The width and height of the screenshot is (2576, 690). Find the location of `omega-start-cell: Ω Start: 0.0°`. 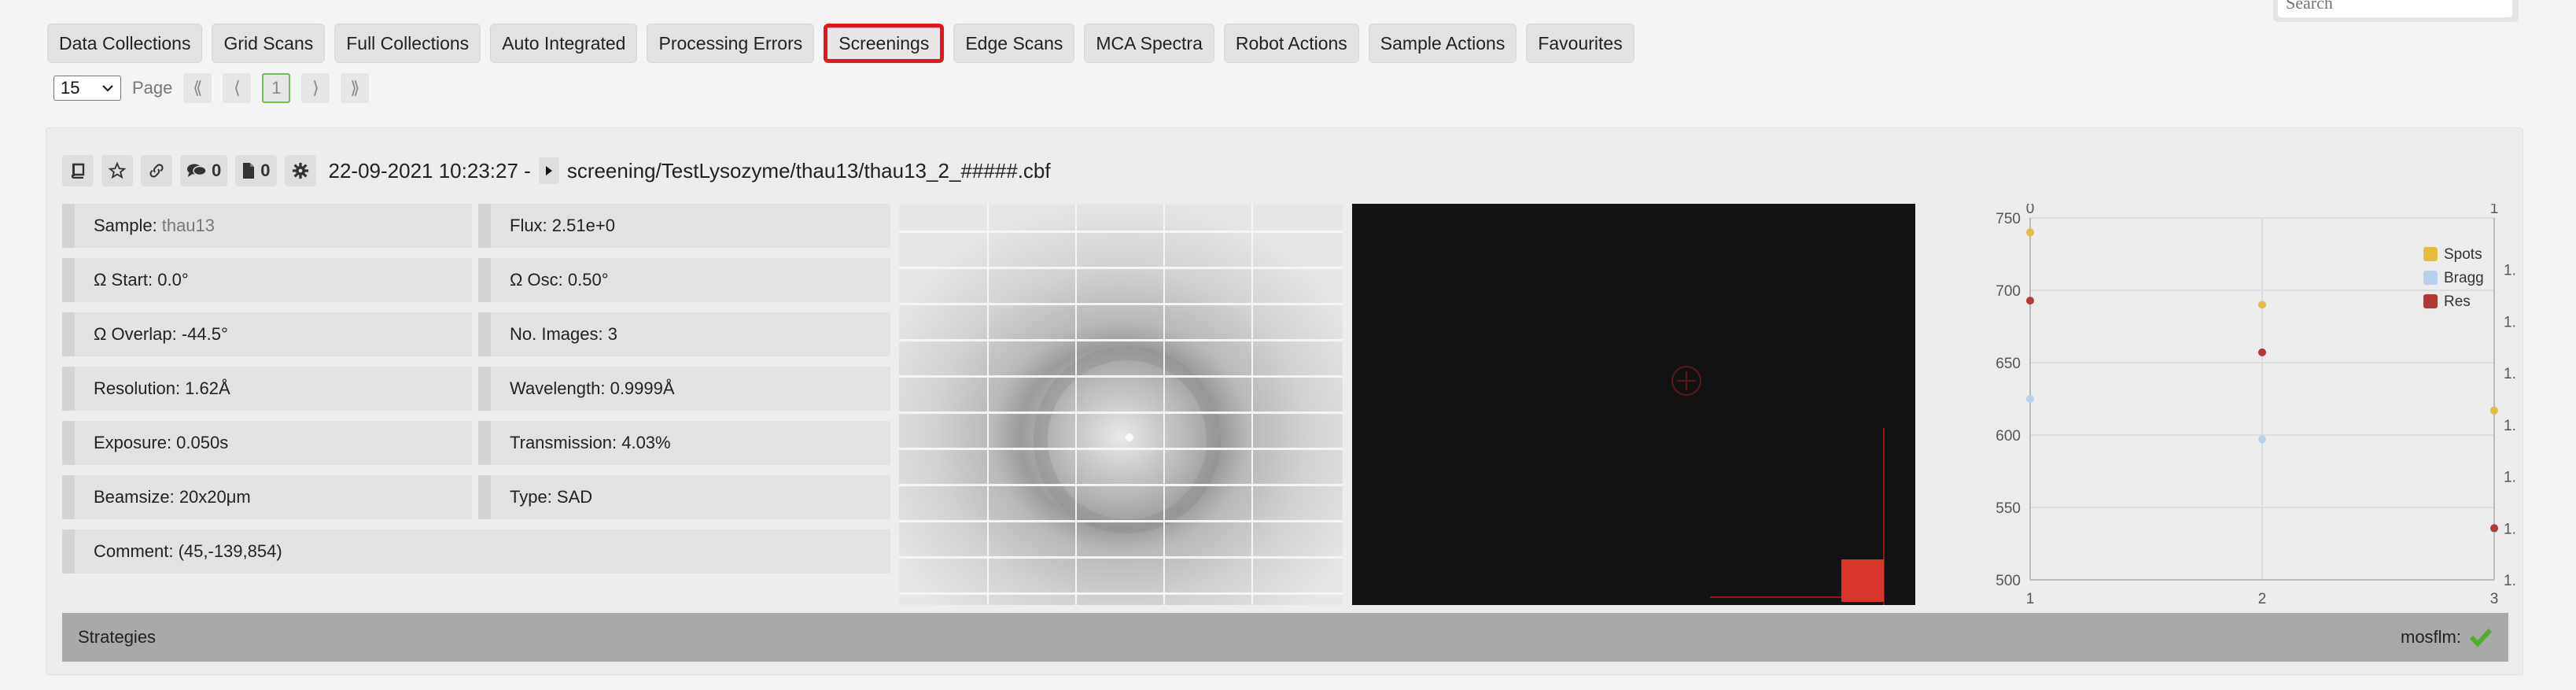

omega-start-cell: Ω Start: 0.0° is located at coordinates (267, 280).